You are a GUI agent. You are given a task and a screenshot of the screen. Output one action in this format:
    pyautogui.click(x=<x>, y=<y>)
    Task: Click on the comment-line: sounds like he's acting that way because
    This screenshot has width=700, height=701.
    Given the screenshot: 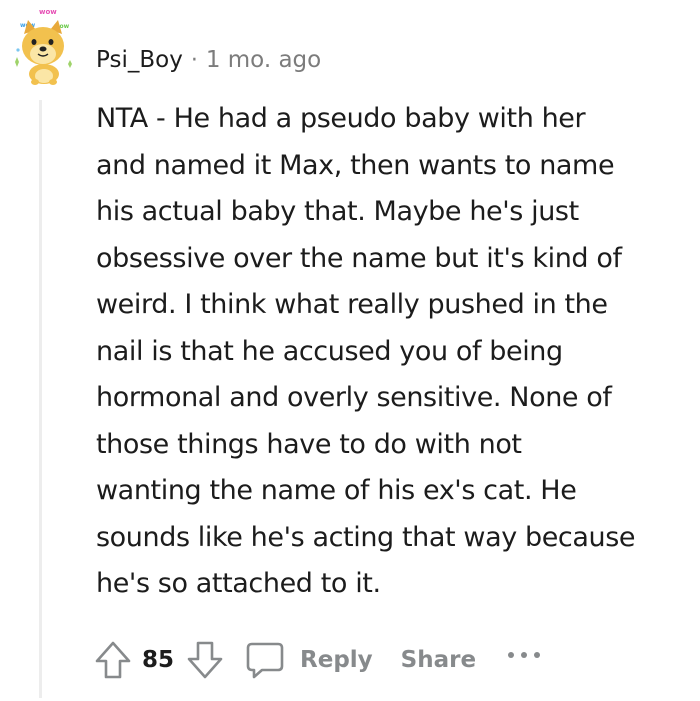 What is the action you would take?
    pyautogui.click(x=366, y=537)
    